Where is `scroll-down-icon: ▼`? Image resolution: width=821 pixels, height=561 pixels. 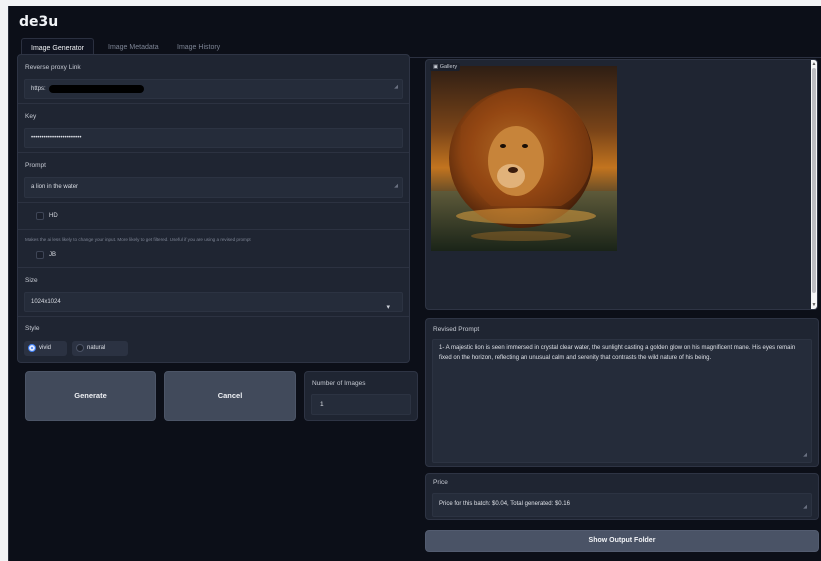
scroll-down-icon: ▼ is located at coordinates (814, 305).